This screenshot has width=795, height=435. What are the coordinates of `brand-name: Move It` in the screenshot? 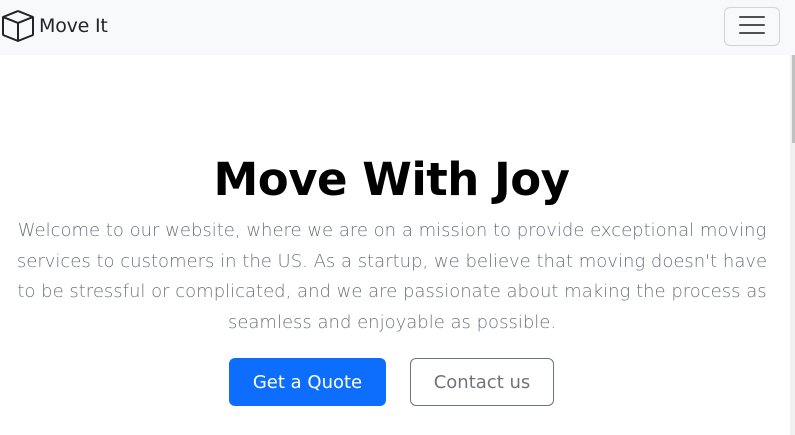 It's located at (73, 26).